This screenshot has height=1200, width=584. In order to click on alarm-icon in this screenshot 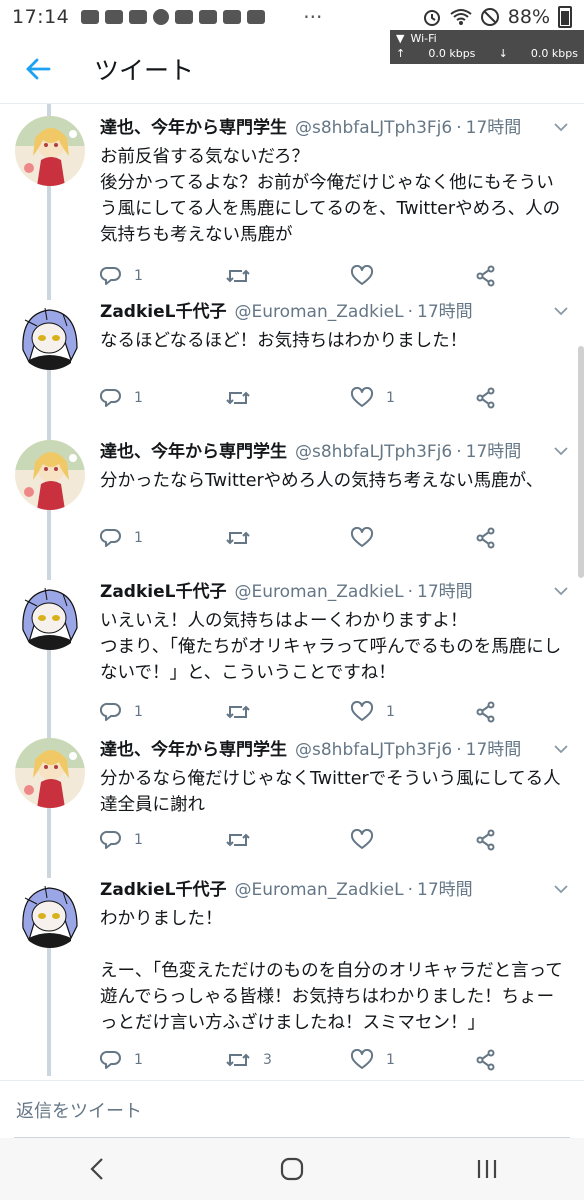, I will do `click(431, 18)`.